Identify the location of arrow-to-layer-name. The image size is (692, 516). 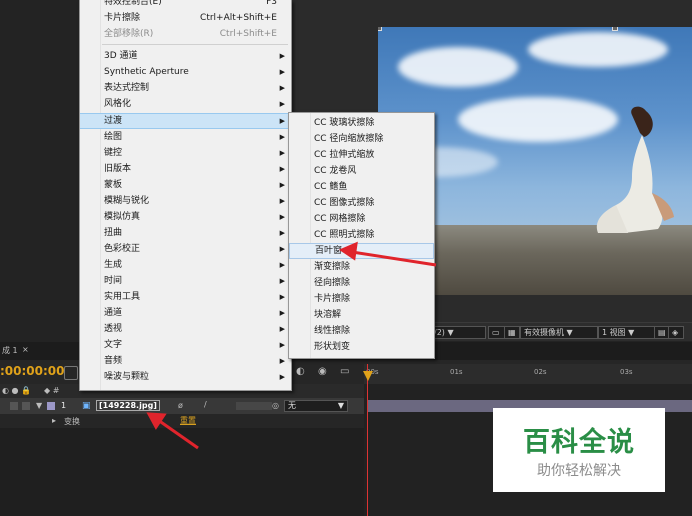
(172, 431).